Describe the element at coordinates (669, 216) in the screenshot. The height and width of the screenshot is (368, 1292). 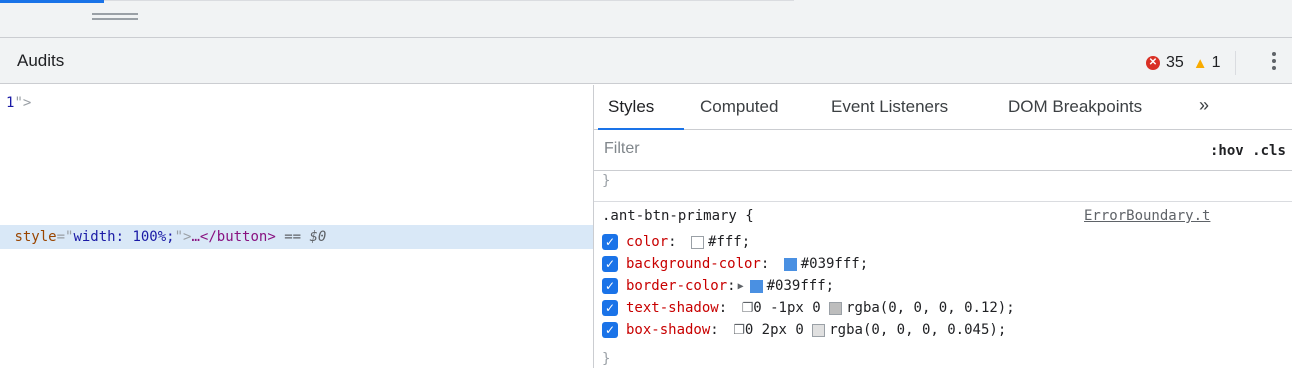
I see `rule-selector: .ant-btn-primary` at that location.